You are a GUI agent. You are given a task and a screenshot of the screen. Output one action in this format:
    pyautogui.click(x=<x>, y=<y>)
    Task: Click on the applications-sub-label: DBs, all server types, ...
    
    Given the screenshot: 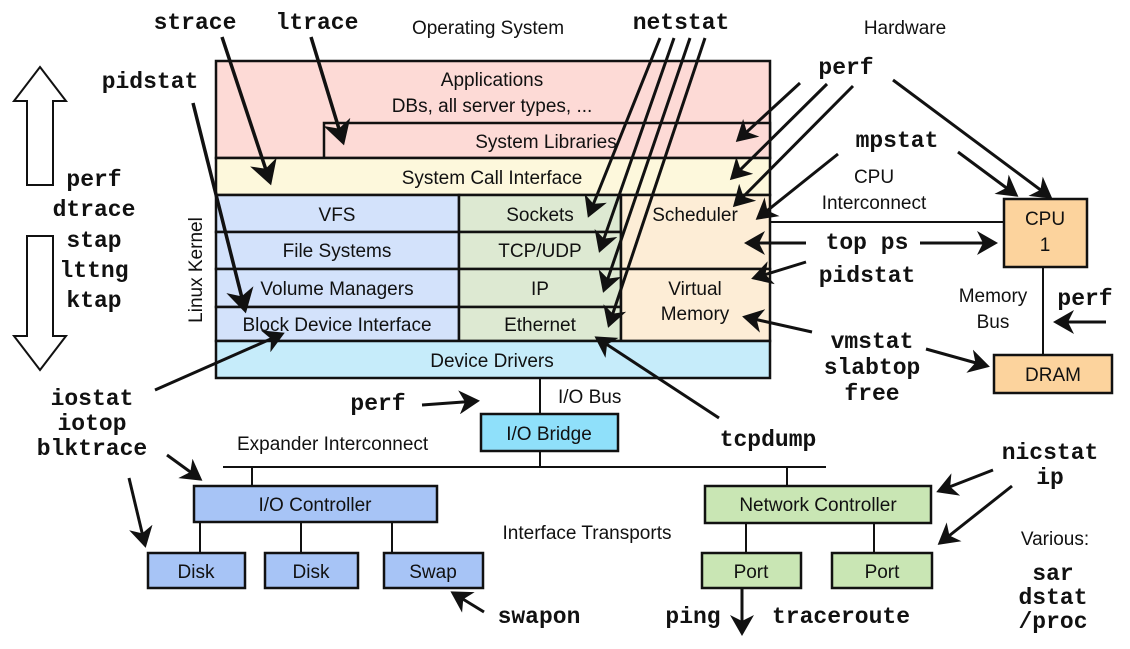 What is the action you would take?
    pyautogui.click(x=492, y=106)
    